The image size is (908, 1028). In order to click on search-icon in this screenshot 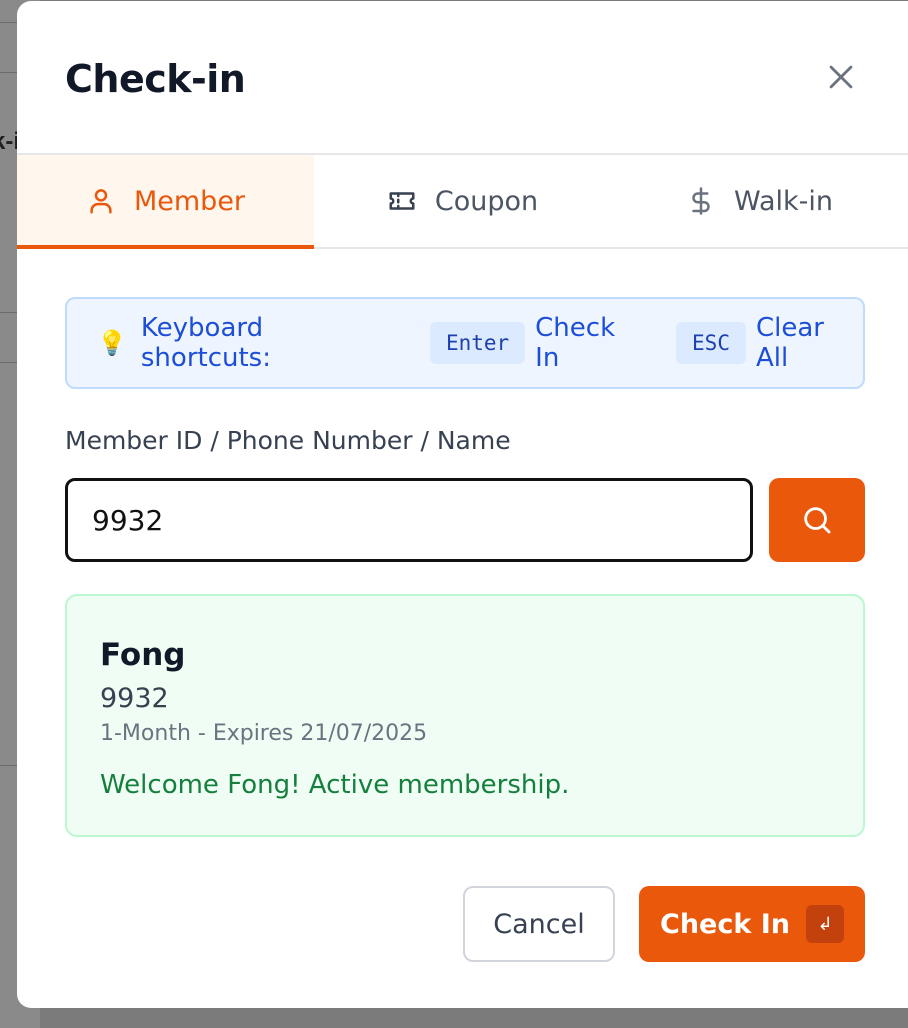, I will do `click(817, 520)`.